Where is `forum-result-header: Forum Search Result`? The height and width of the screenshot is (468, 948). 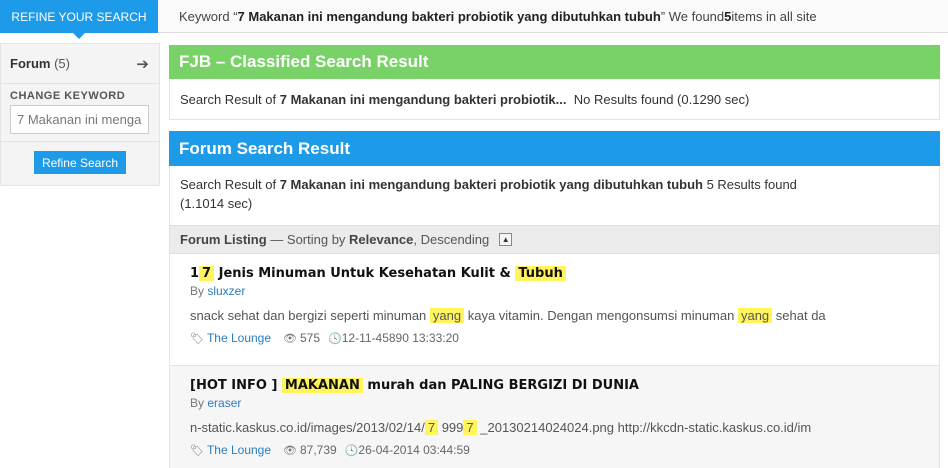 forum-result-header: Forum Search Result is located at coordinates (554, 148).